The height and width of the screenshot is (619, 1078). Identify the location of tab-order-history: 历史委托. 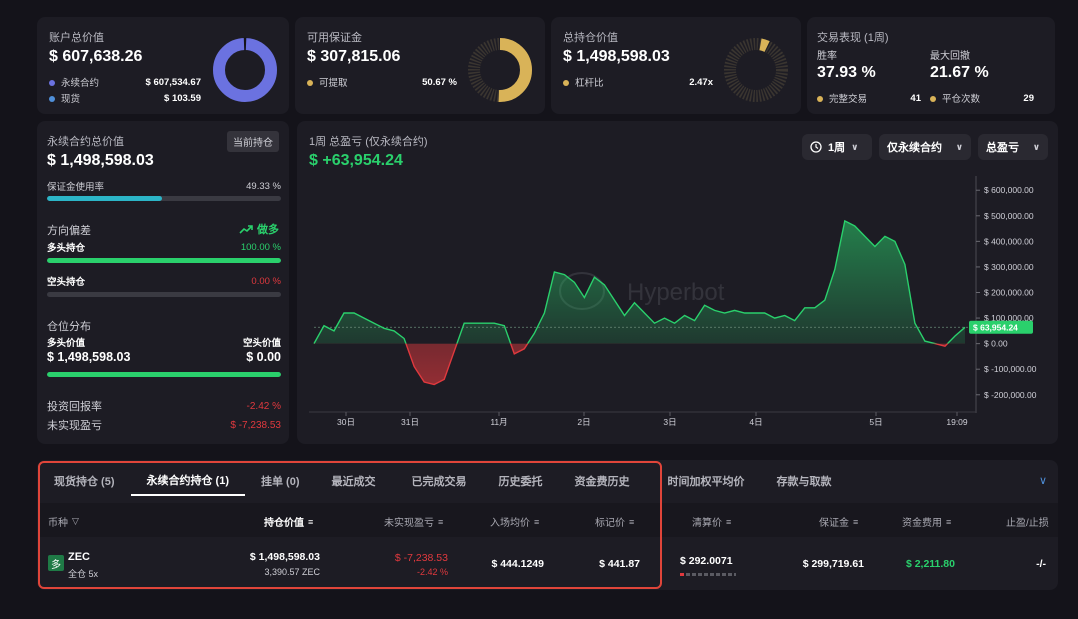
(521, 481).